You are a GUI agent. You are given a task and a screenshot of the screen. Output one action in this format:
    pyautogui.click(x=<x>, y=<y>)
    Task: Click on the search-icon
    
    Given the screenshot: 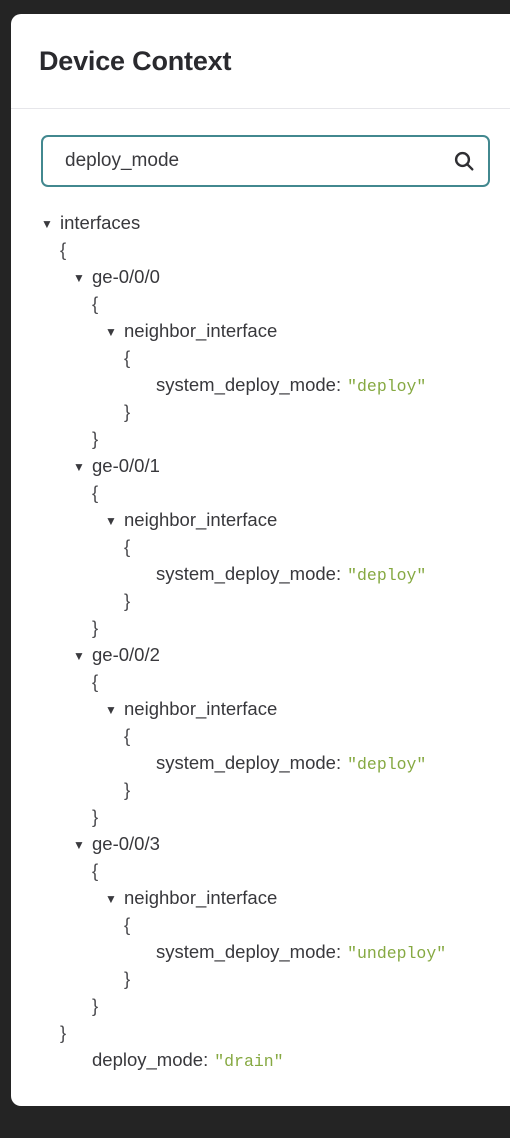 What is the action you would take?
    pyautogui.click(x=464, y=161)
    